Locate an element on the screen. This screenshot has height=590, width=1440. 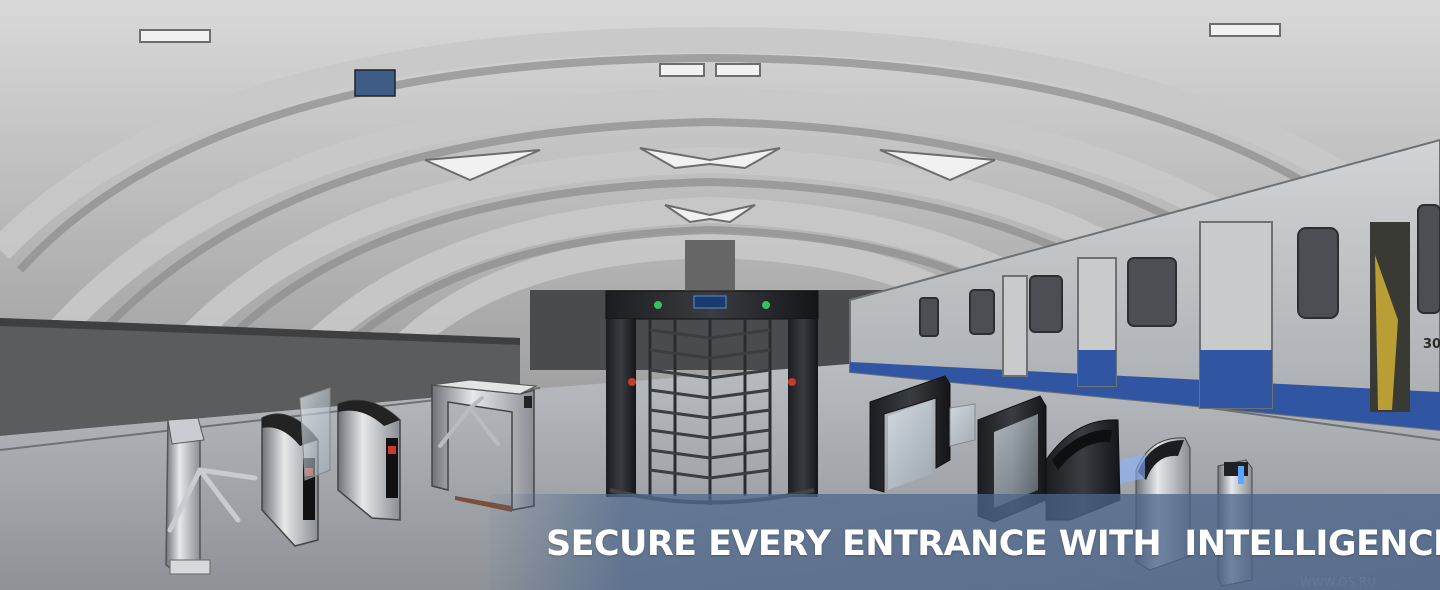
station-sign is located at coordinates (375, 83).